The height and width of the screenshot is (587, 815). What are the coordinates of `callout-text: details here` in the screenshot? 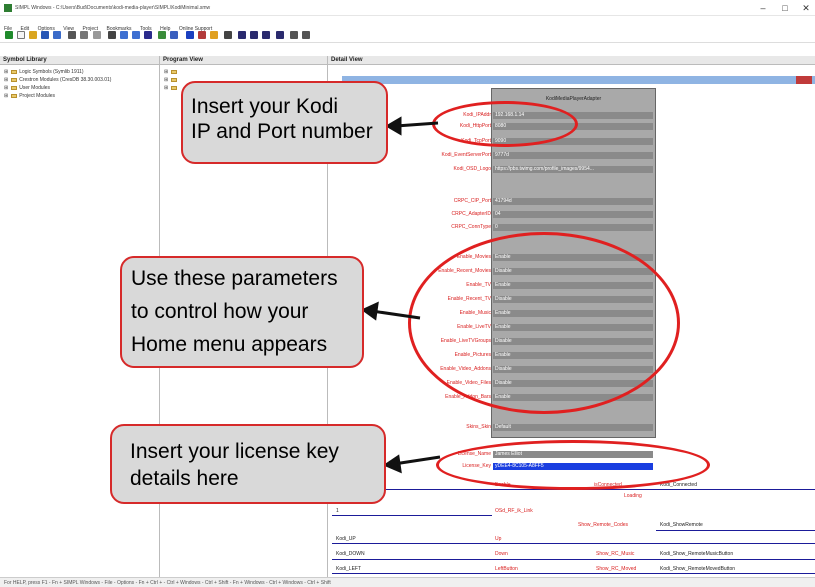 It's located at (184, 478).